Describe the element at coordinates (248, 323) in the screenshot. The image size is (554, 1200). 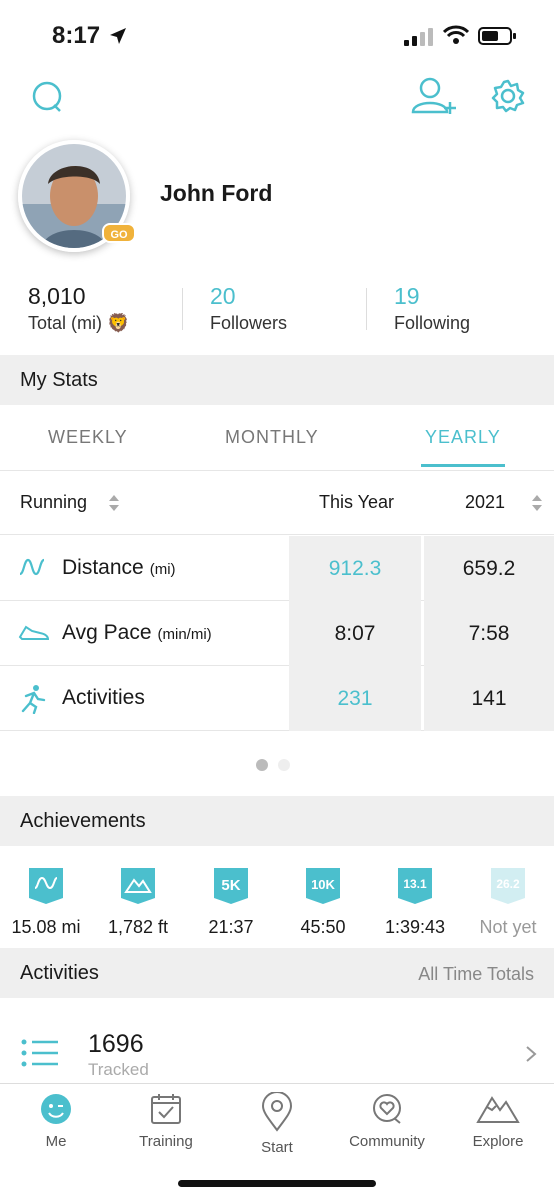
I see `followers-label: Followers` at that location.